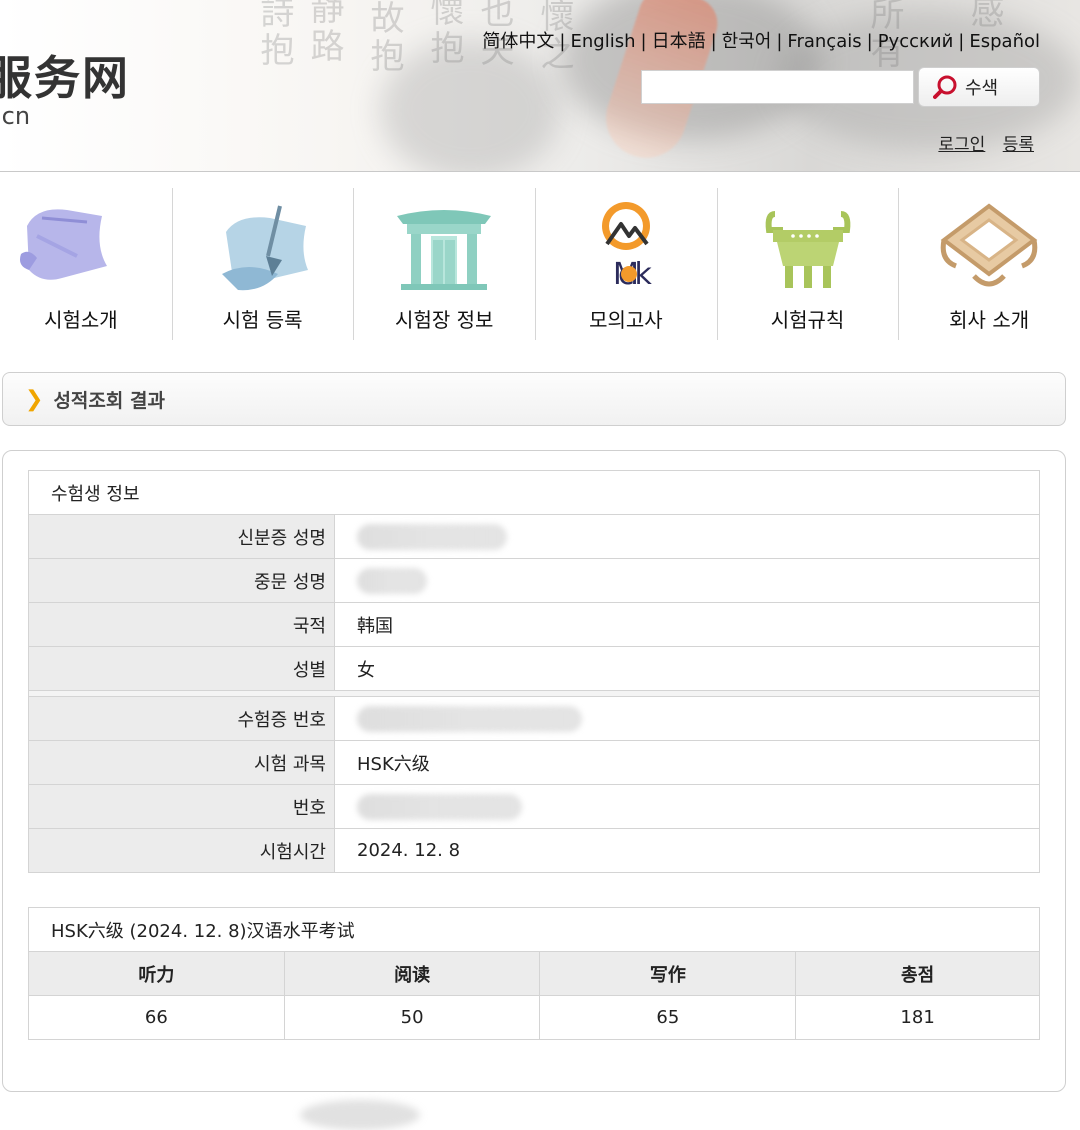  I want to click on footer-decoration, so click(360, 1115).